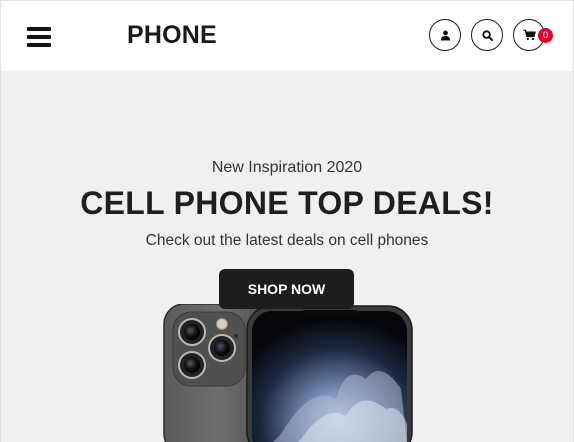 The width and height of the screenshot is (574, 442). What do you see at coordinates (287, 167) in the screenshot?
I see `hero-eyebrow: New Inspiration 2020` at bounding box center [287, 167].